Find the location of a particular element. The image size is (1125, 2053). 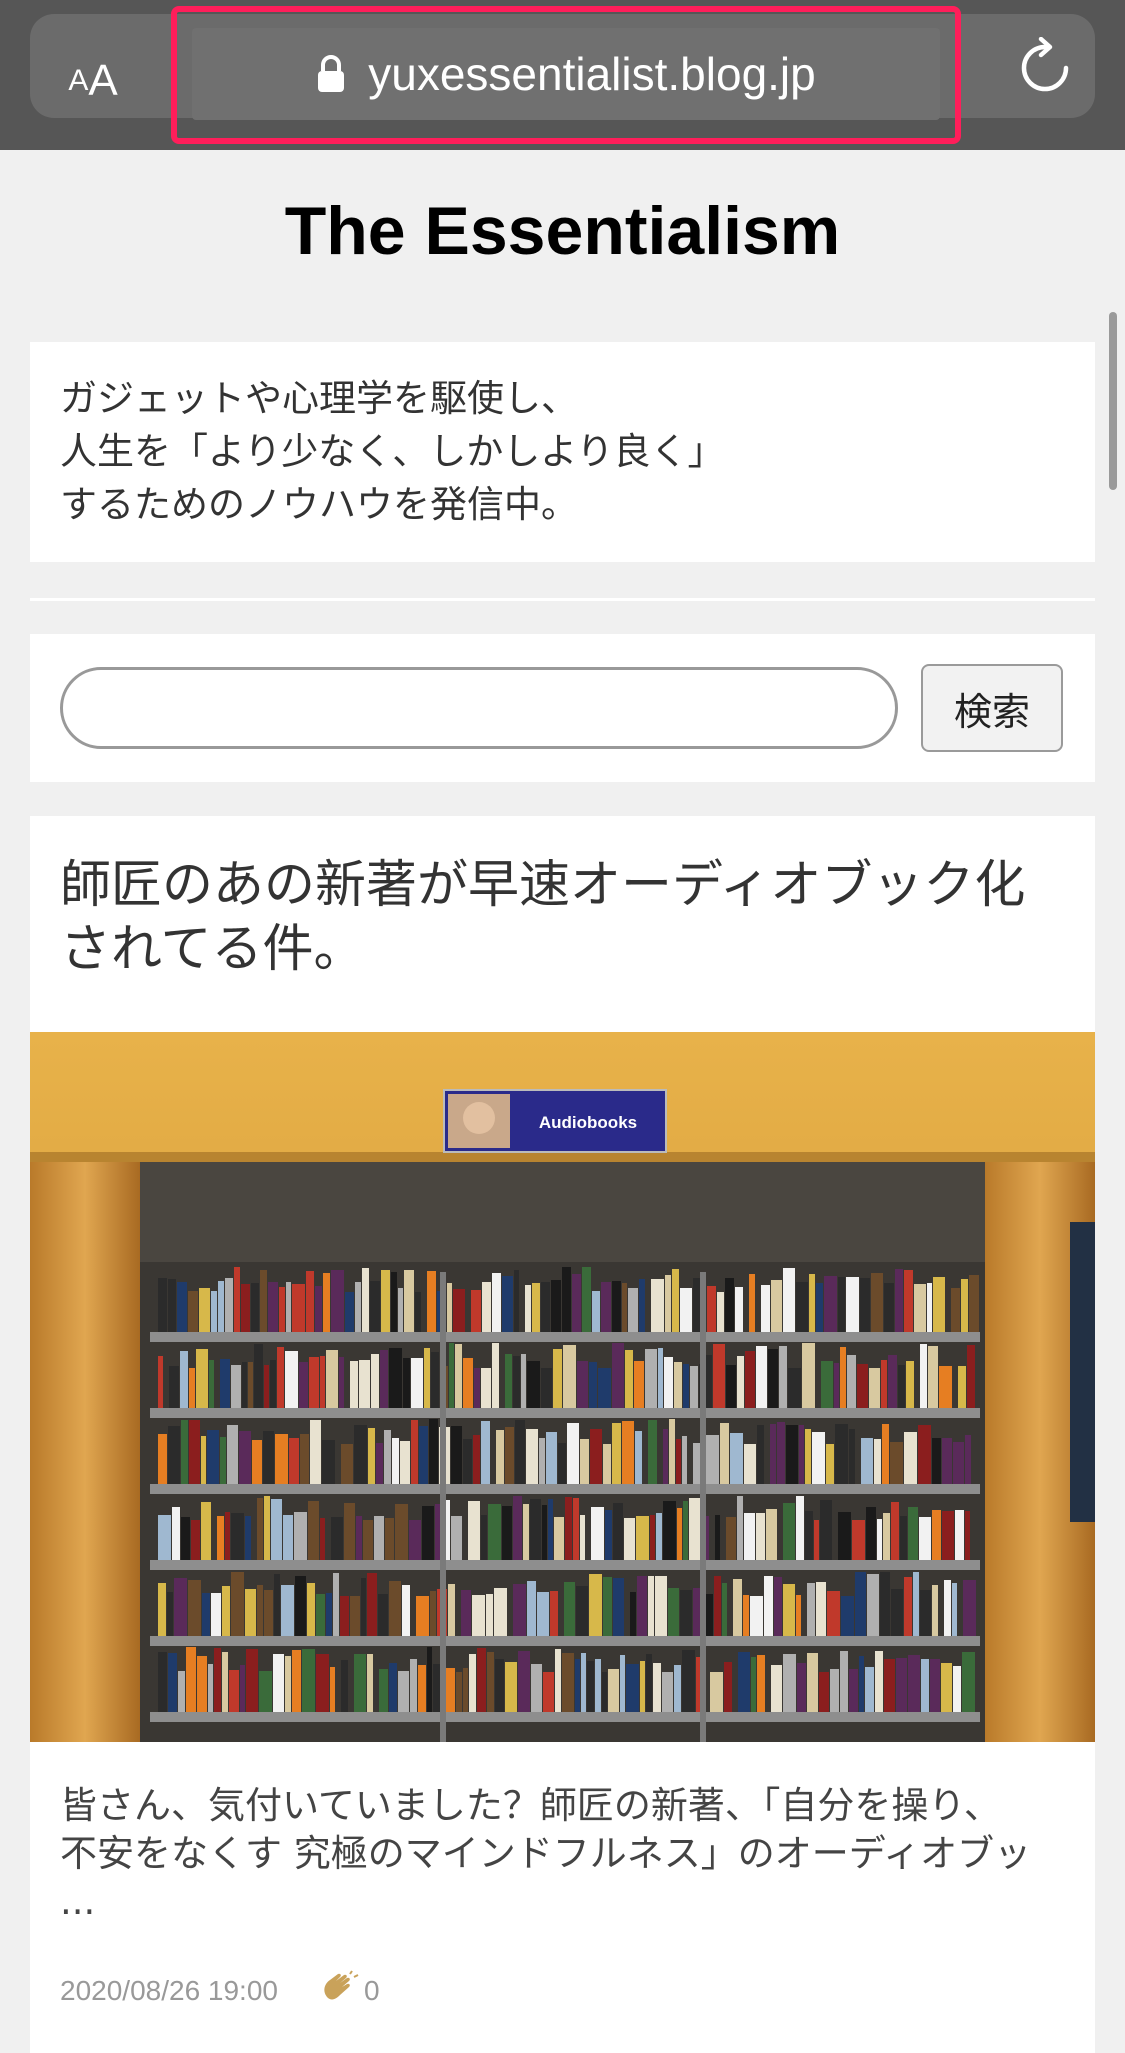

address-bar: yuxessentialist.blog.jp is located at coordinates (566, 74).